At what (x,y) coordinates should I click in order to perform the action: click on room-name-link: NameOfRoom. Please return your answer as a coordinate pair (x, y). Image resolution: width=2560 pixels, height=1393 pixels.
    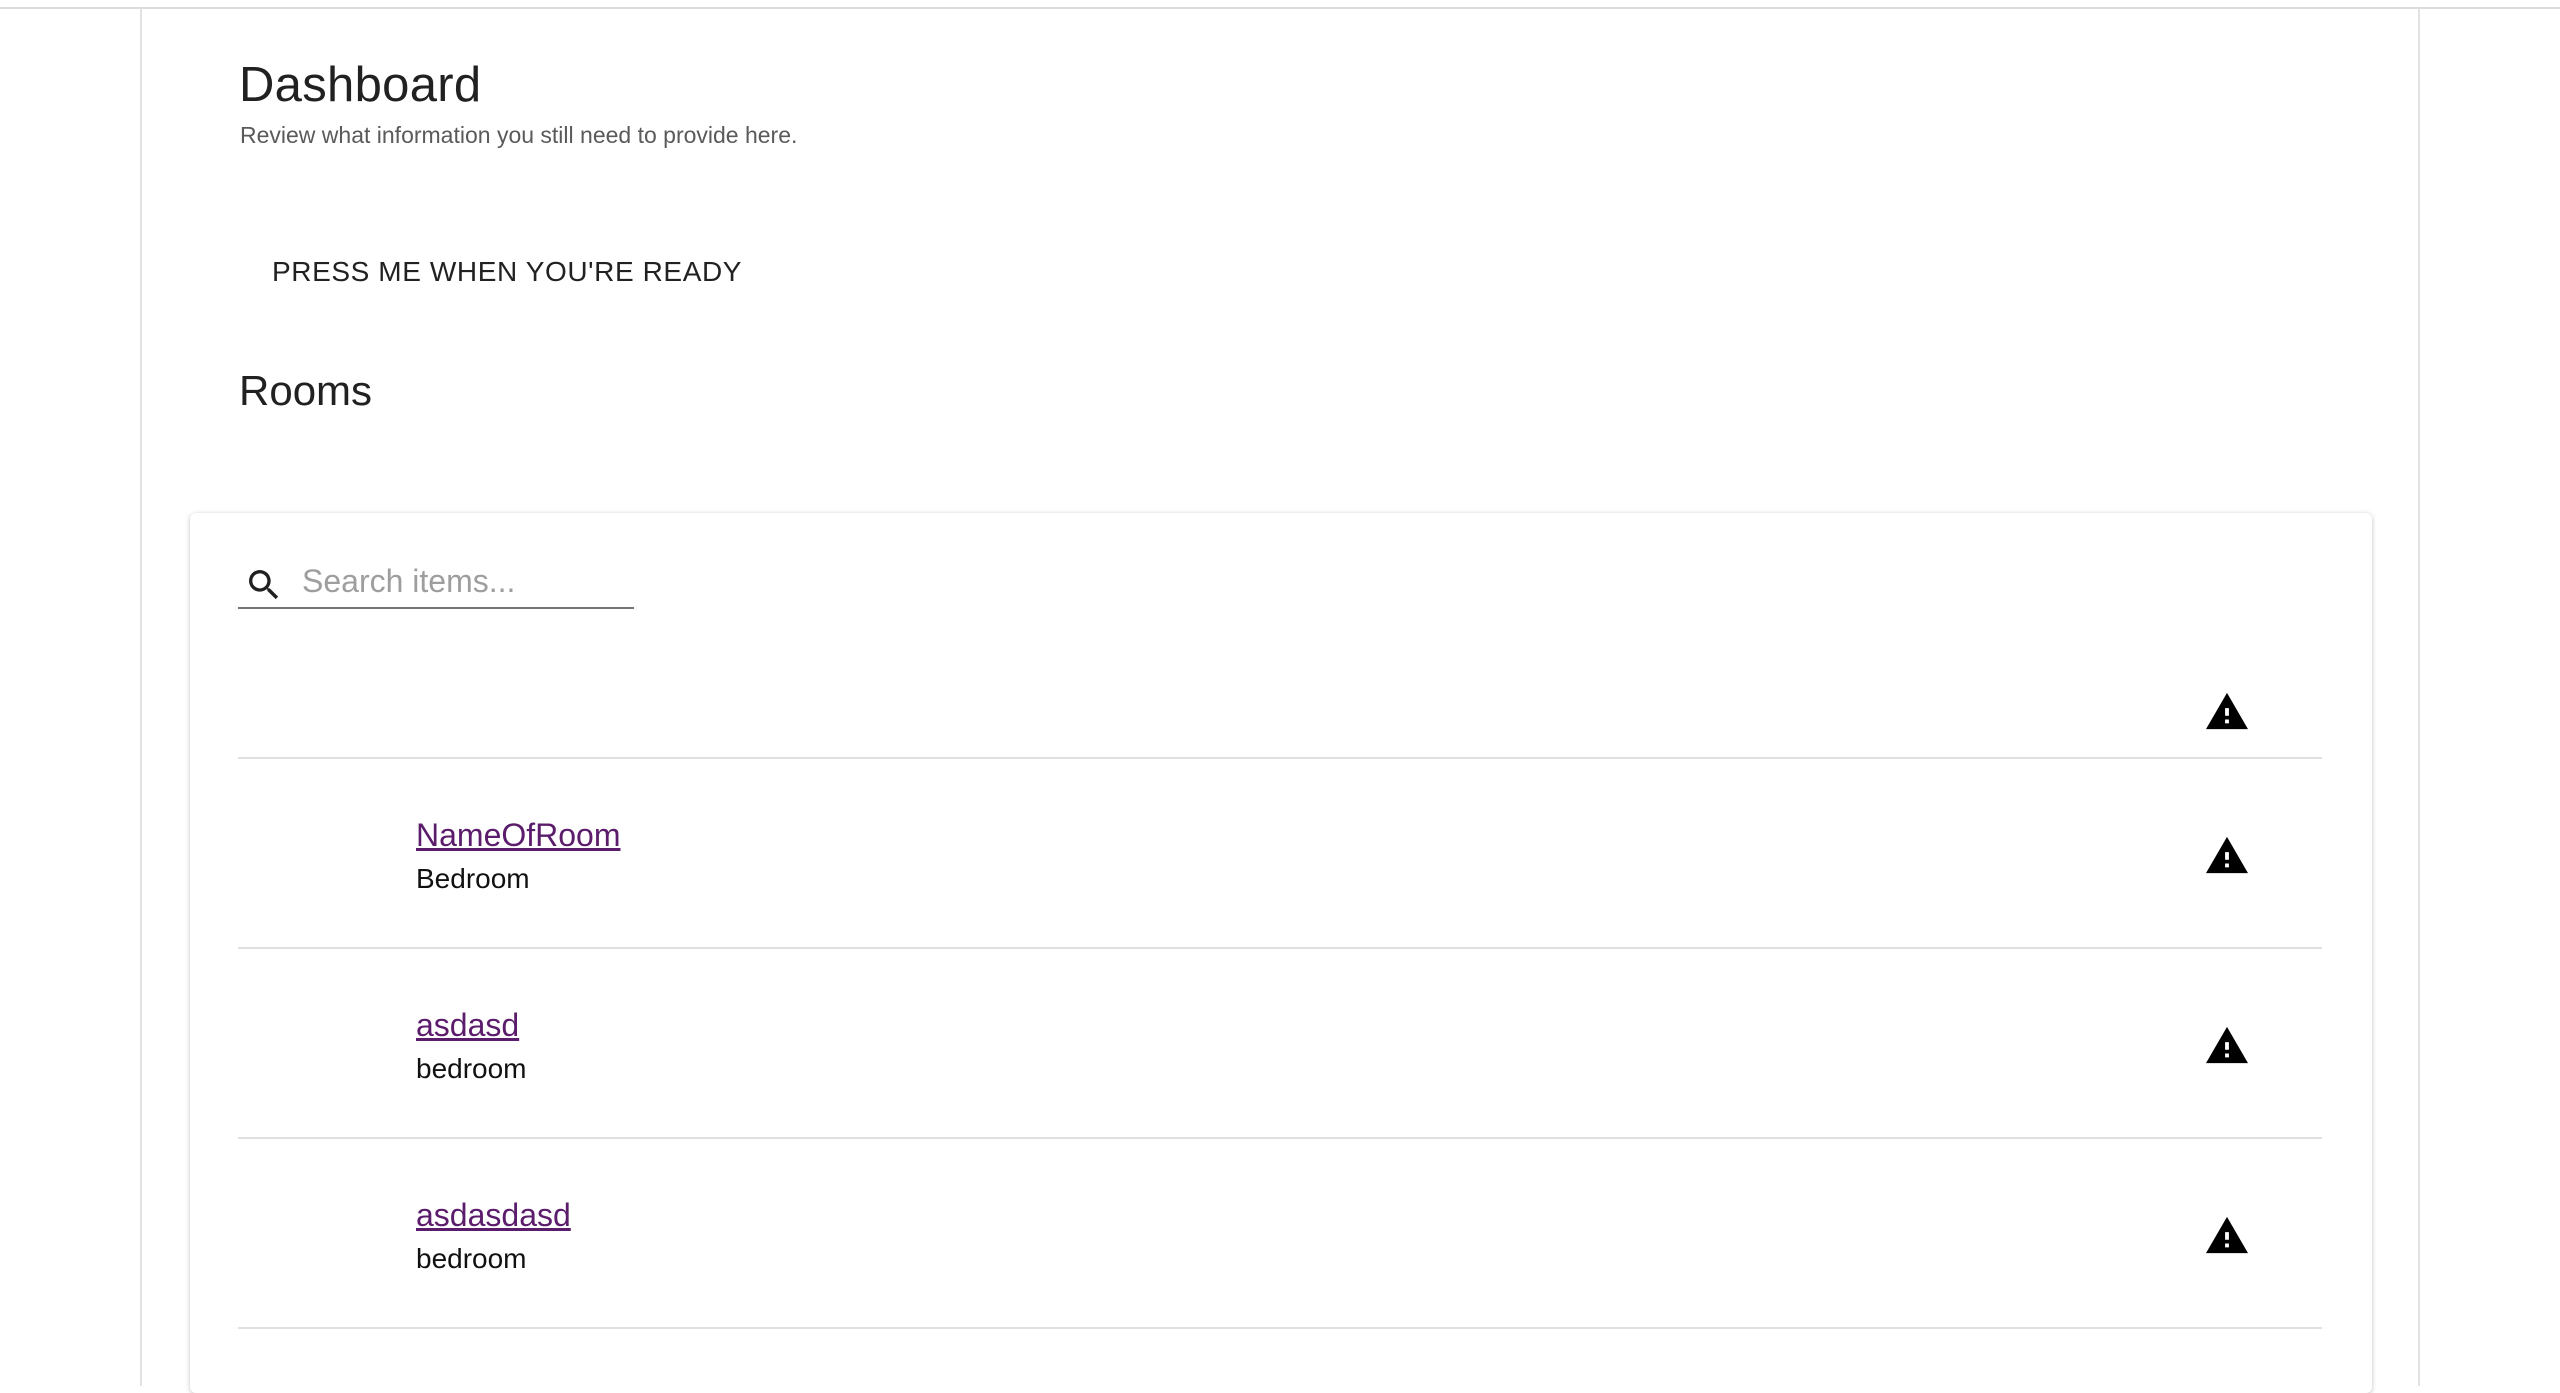
    Looking at the image, I should click on (518, 835).